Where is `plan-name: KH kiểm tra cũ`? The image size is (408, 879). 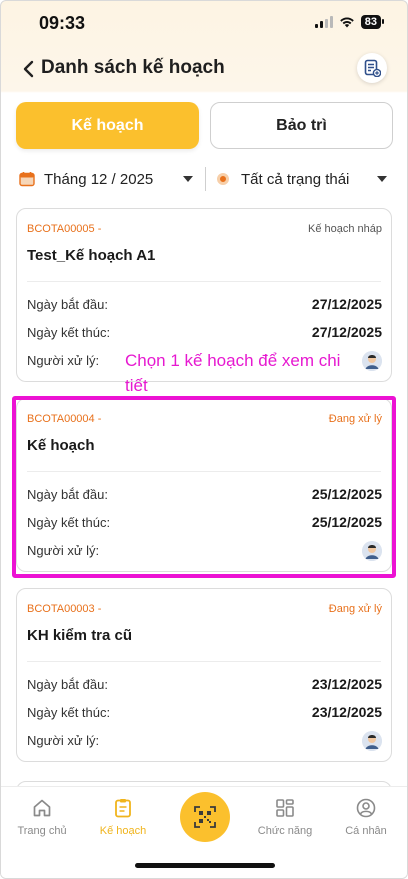
plan-name: KH kiểm tra cũ is located at coordinates (80, 635).